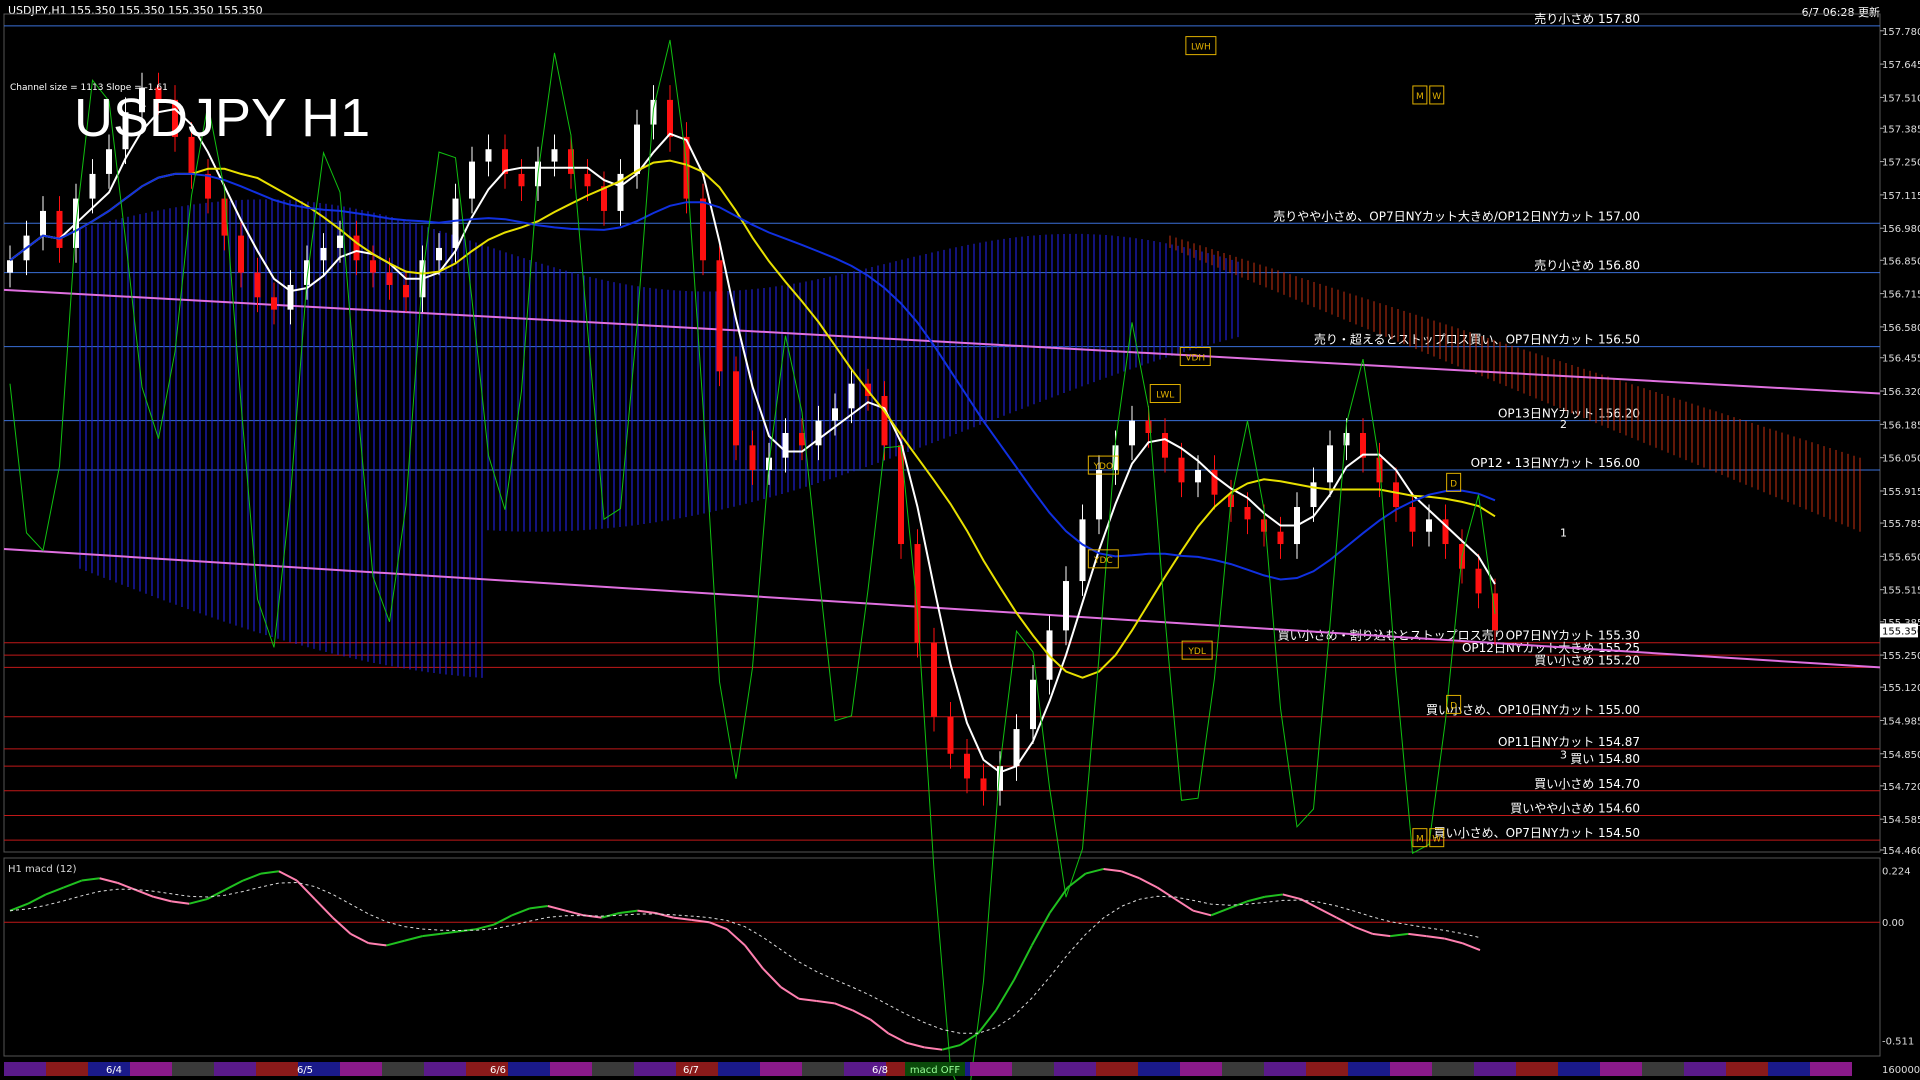 The image size is (1920, 1080). What do you see at coordinates (1453, 706) in the screenshot?
I see `marker-label: D` at bounding box center [1453, 706].